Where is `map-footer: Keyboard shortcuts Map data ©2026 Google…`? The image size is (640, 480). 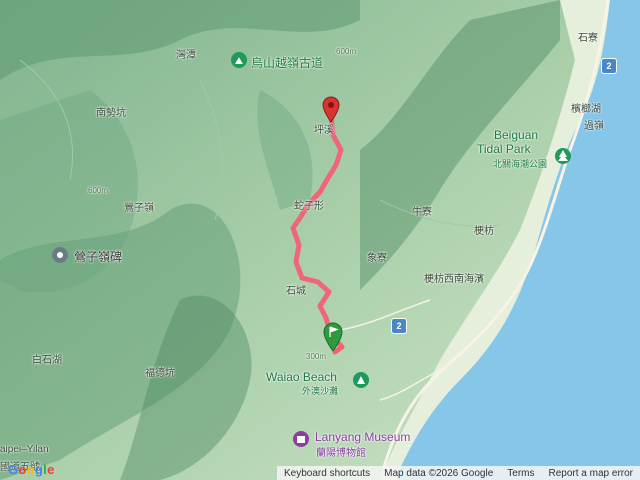
map-footer: Keyboard shortcuts Map data ©2026 Google… is located at coordinates (458, 473).